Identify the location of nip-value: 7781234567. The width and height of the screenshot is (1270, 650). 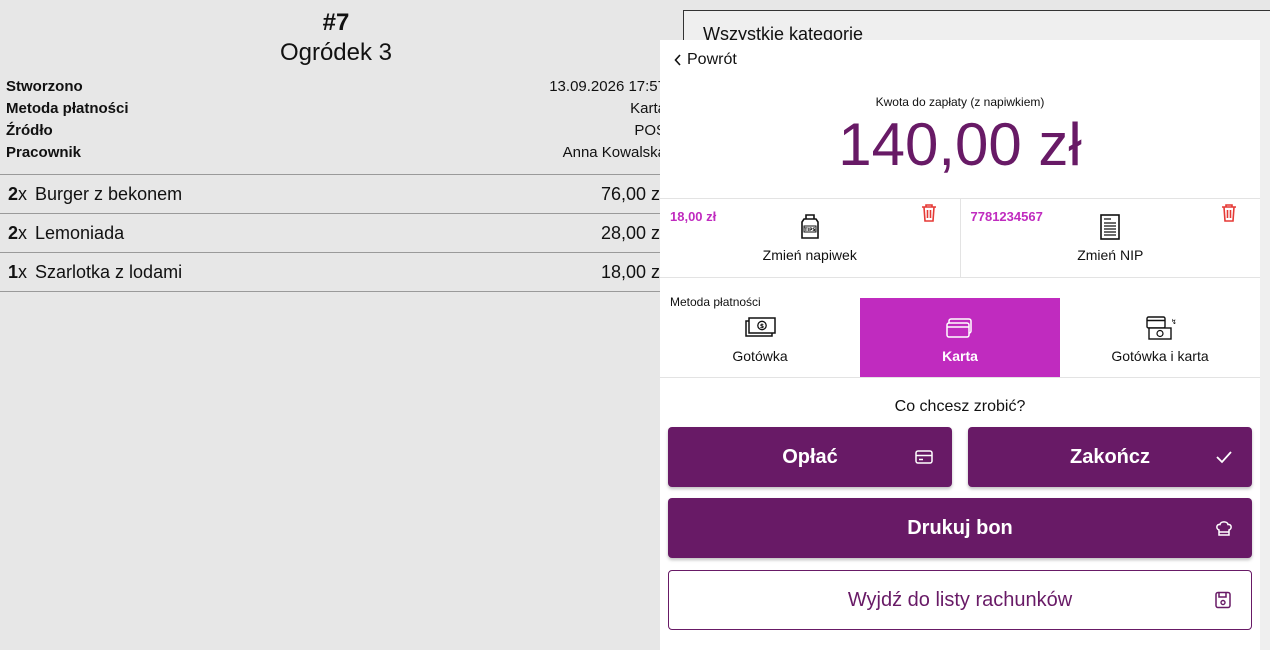
(1006, 216).